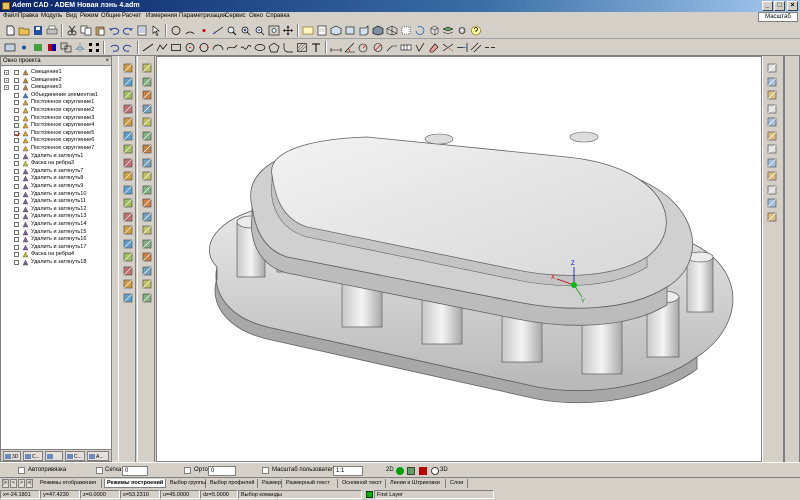  I want to click on curve3d-icon, so click(147, 230).